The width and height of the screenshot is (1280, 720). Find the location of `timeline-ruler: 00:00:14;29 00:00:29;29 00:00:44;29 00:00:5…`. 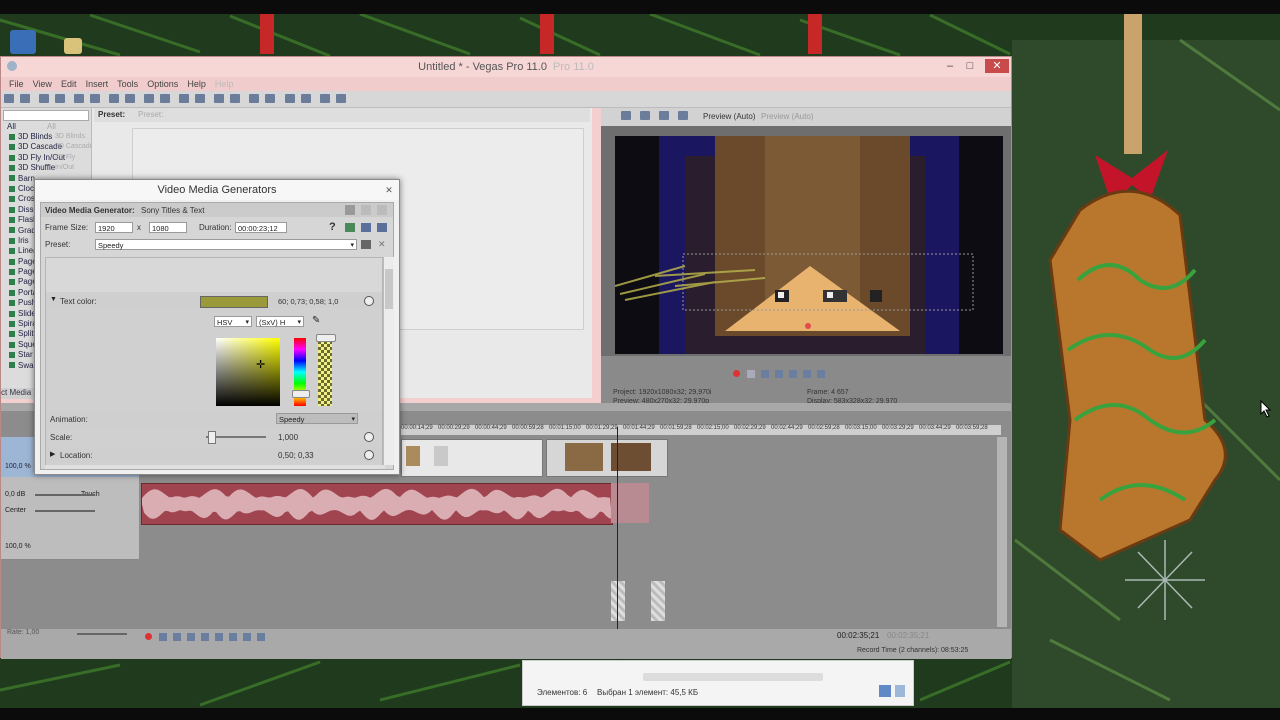

timeline-ruler: 00:00:14;29 00:00:29;29 00:00:44;29 00:00:5… is located at coordinates (701, 430).